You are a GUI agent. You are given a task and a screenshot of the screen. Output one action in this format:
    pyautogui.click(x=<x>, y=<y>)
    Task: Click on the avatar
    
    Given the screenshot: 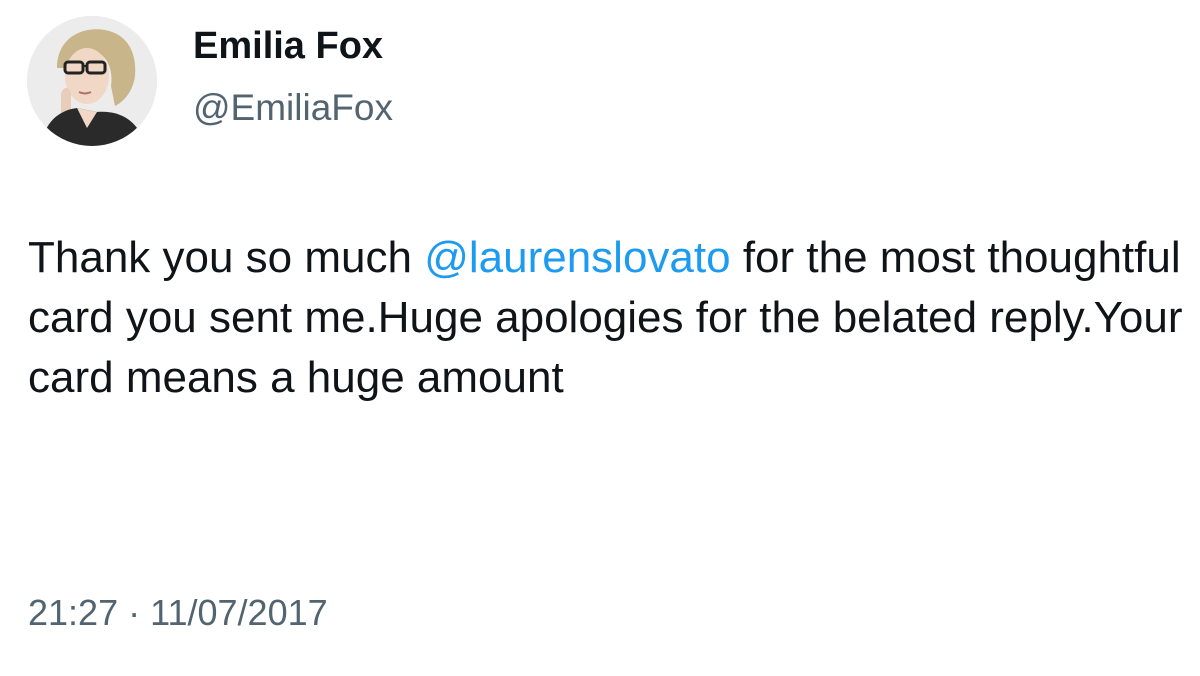 What is the action you would take?
    pyautogui.click(x=92, y=81)
    